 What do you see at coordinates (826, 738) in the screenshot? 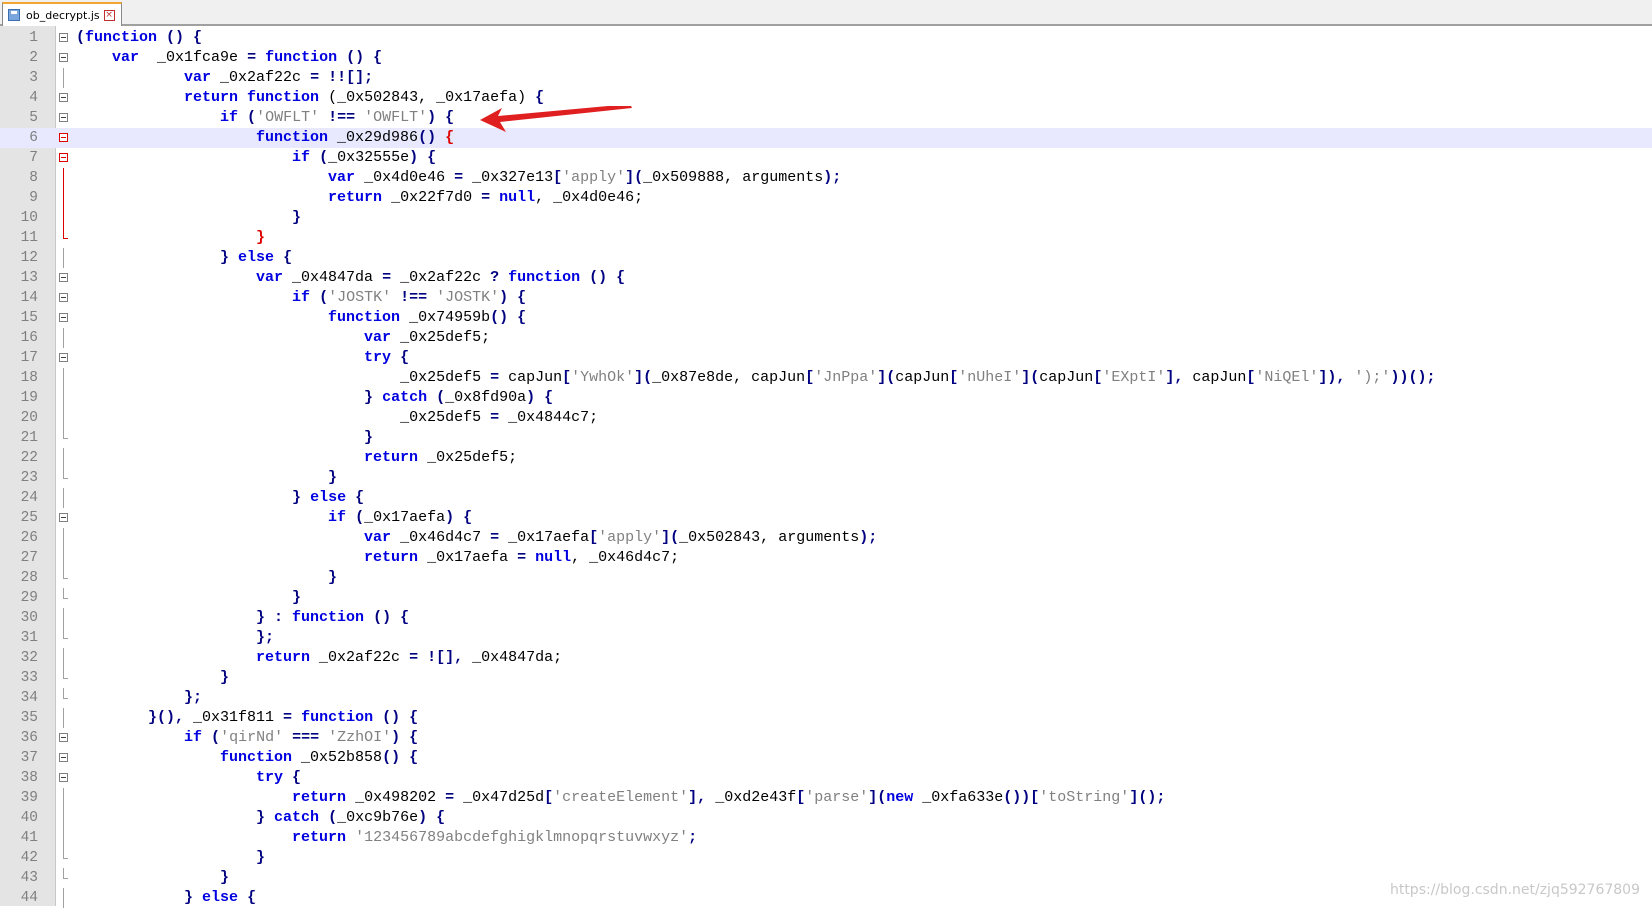
I see `code-line: 36 if ('qirNd' === 'ZzhOI') {` at bounding box center [826, 738].